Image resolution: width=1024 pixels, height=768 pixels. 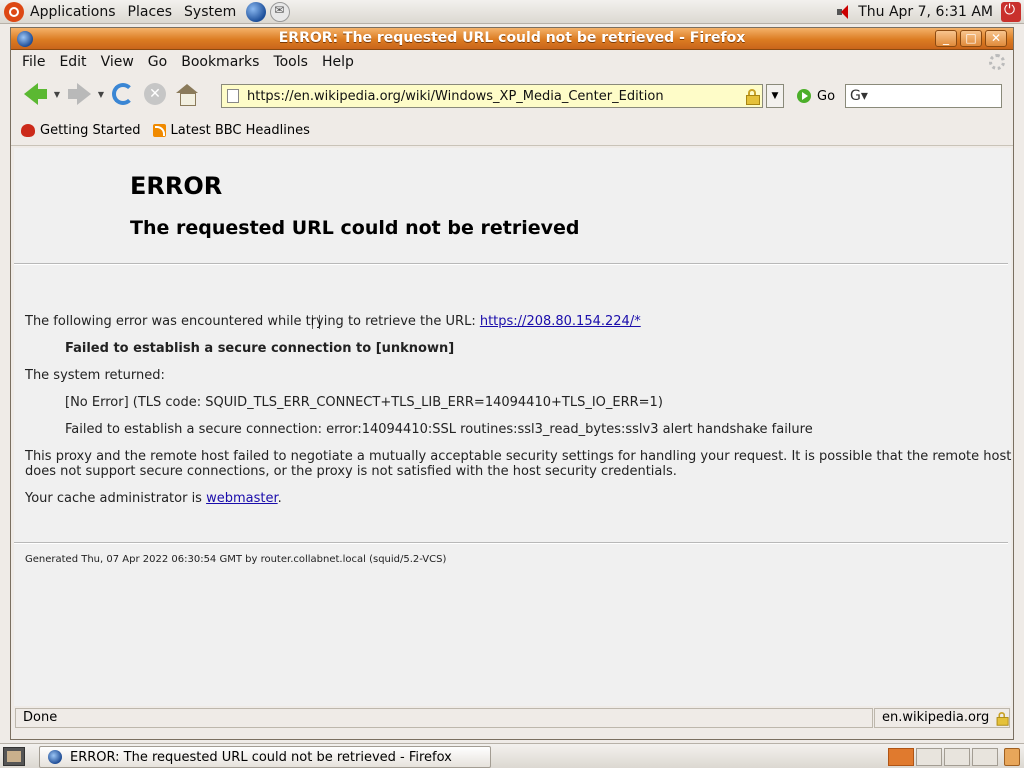 What do you see at coordinates (159, 130) in the screenshot?
I see `rss-icon` at bounding box center [159, 130].